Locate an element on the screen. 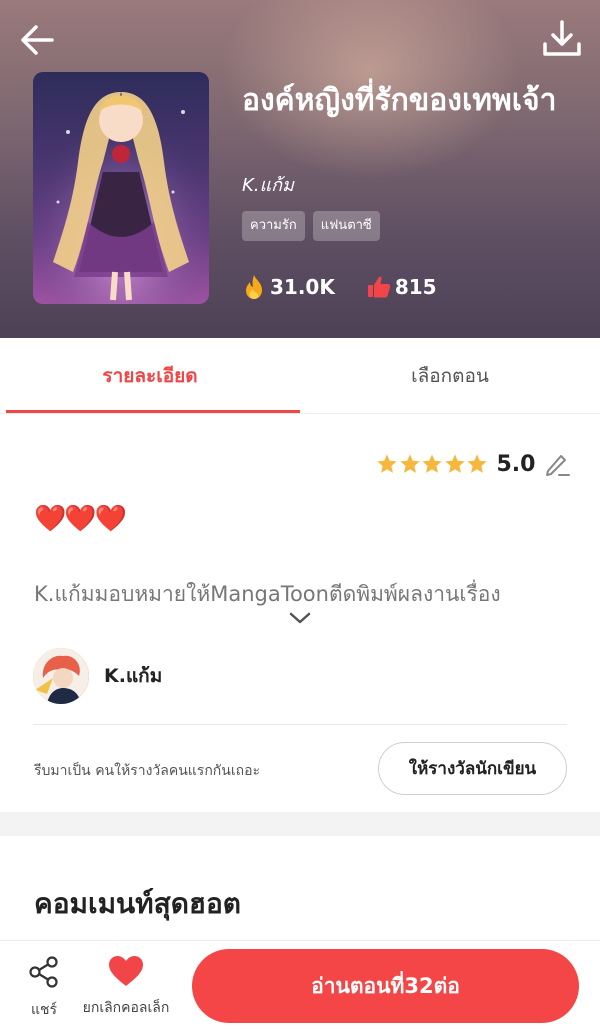 The height and width of the screenshot is (1030, 600). back-icon is located at coordinates (38, 40).